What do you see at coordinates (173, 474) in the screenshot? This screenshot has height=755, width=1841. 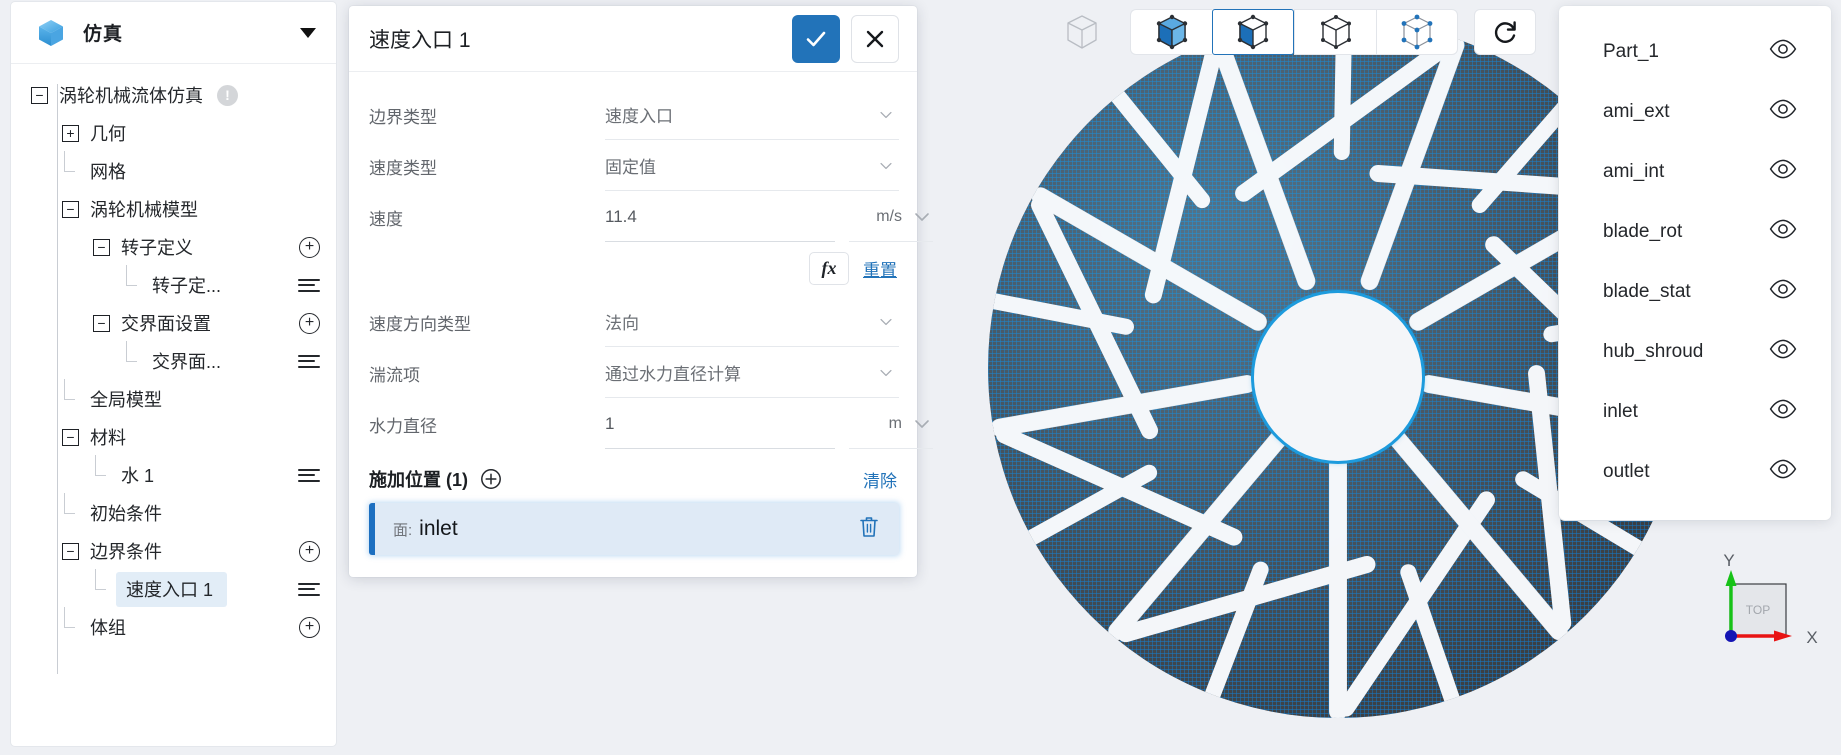 I see `tree-item-10: 水 1` at bounding box center [173, 474].